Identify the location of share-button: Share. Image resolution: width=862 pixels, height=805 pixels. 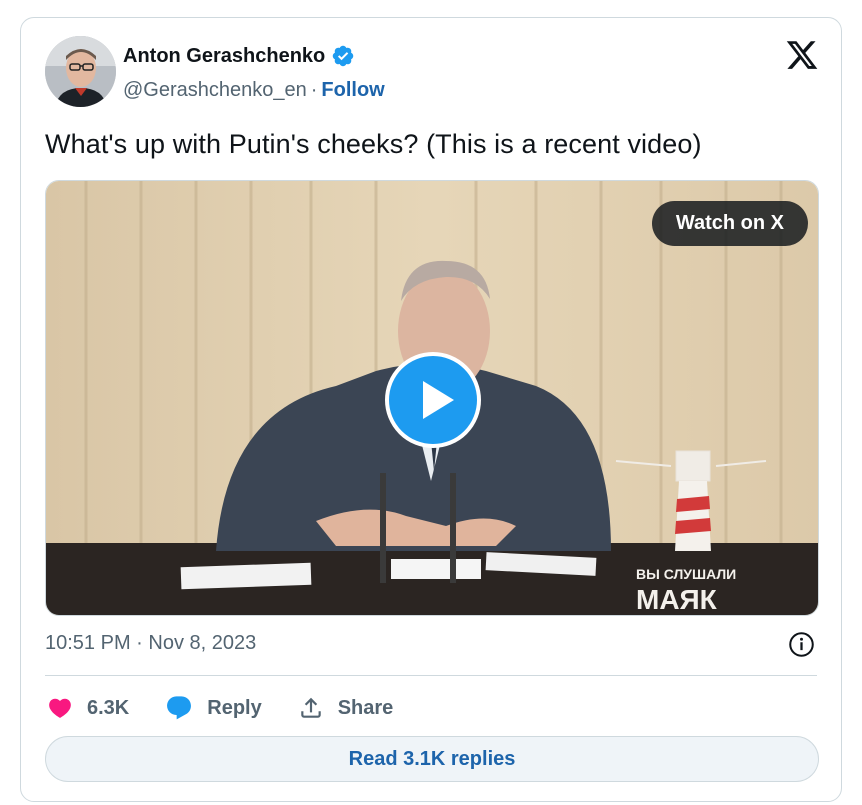
(346, 708).